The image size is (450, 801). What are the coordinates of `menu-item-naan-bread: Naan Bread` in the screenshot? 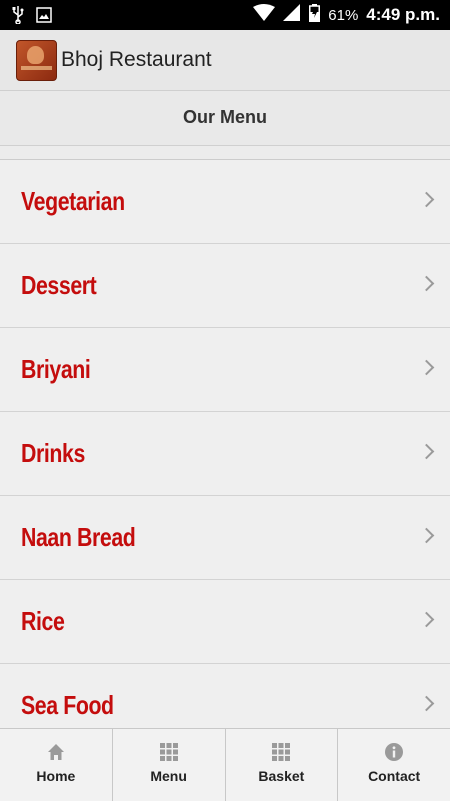 It's located at (225, 538).